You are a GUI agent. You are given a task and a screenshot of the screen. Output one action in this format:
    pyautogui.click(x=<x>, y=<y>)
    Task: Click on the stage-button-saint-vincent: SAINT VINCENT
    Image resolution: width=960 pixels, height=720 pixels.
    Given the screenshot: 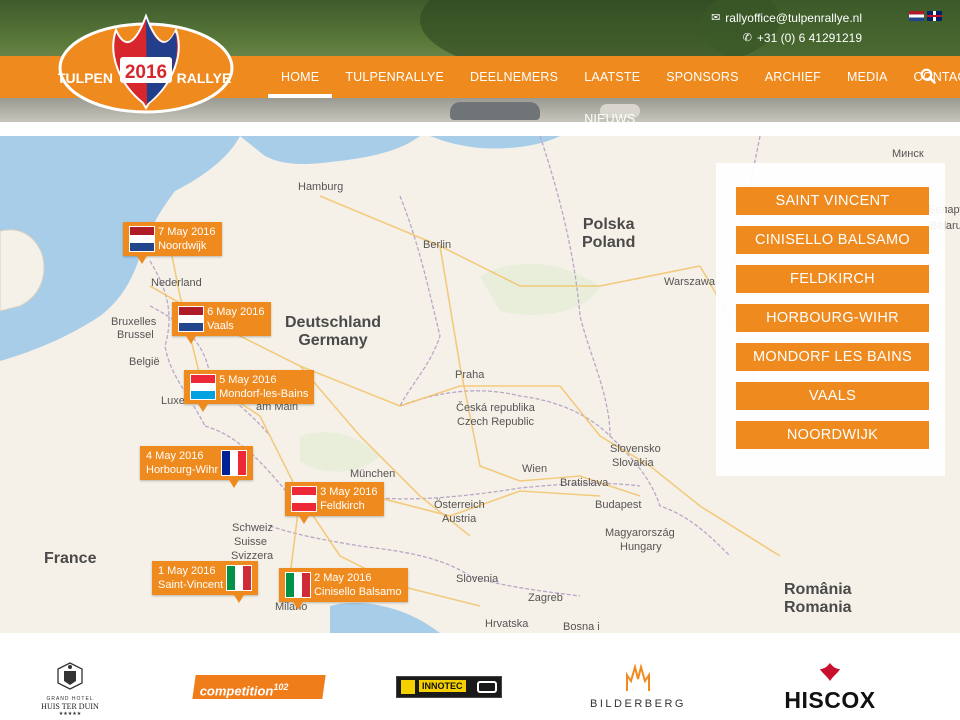 What is the action you would take?
    pyautogui.click(x=832, y=201)
    